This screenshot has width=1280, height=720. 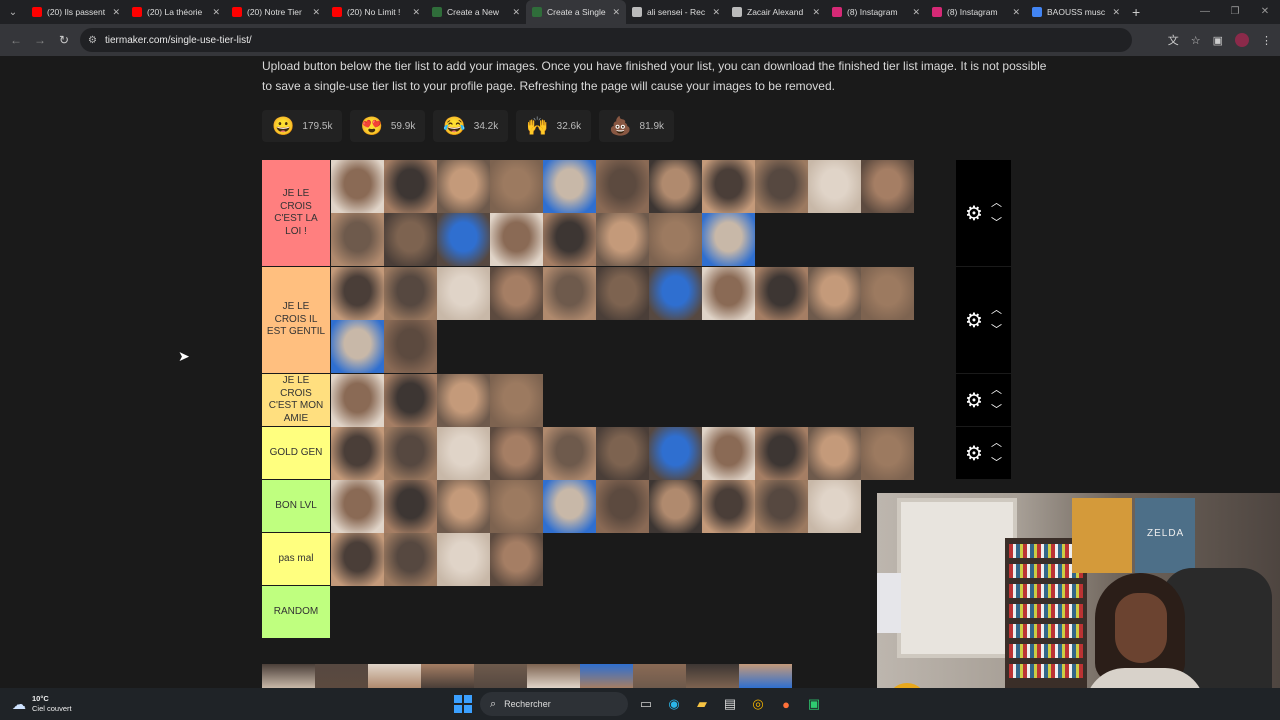 I want to click on extensions-icon: ▣, so click(x=1218, y=40).